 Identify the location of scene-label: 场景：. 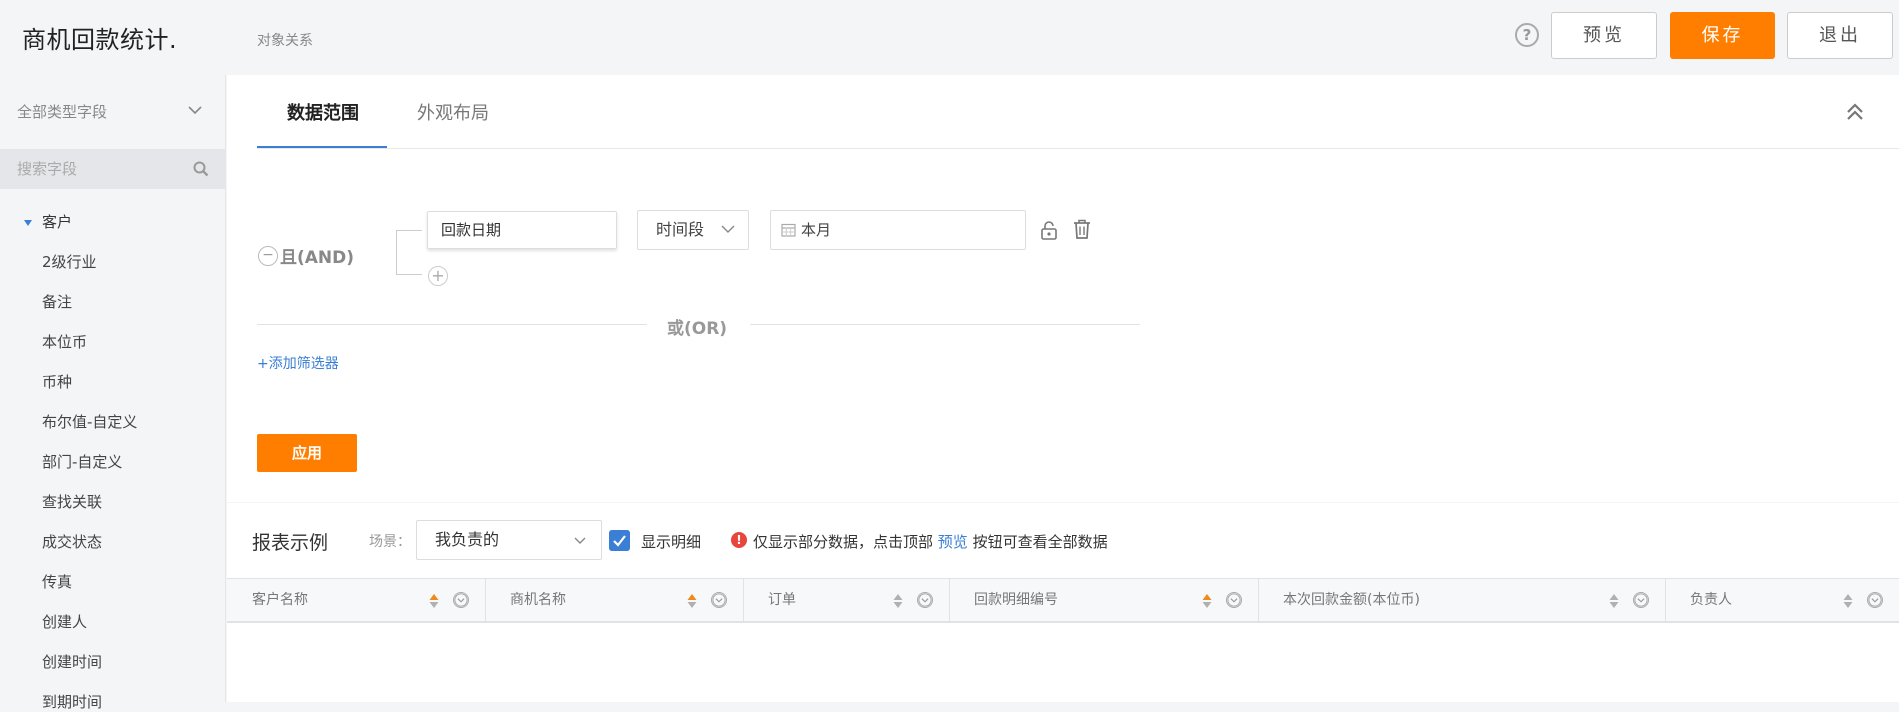
(390, 542).